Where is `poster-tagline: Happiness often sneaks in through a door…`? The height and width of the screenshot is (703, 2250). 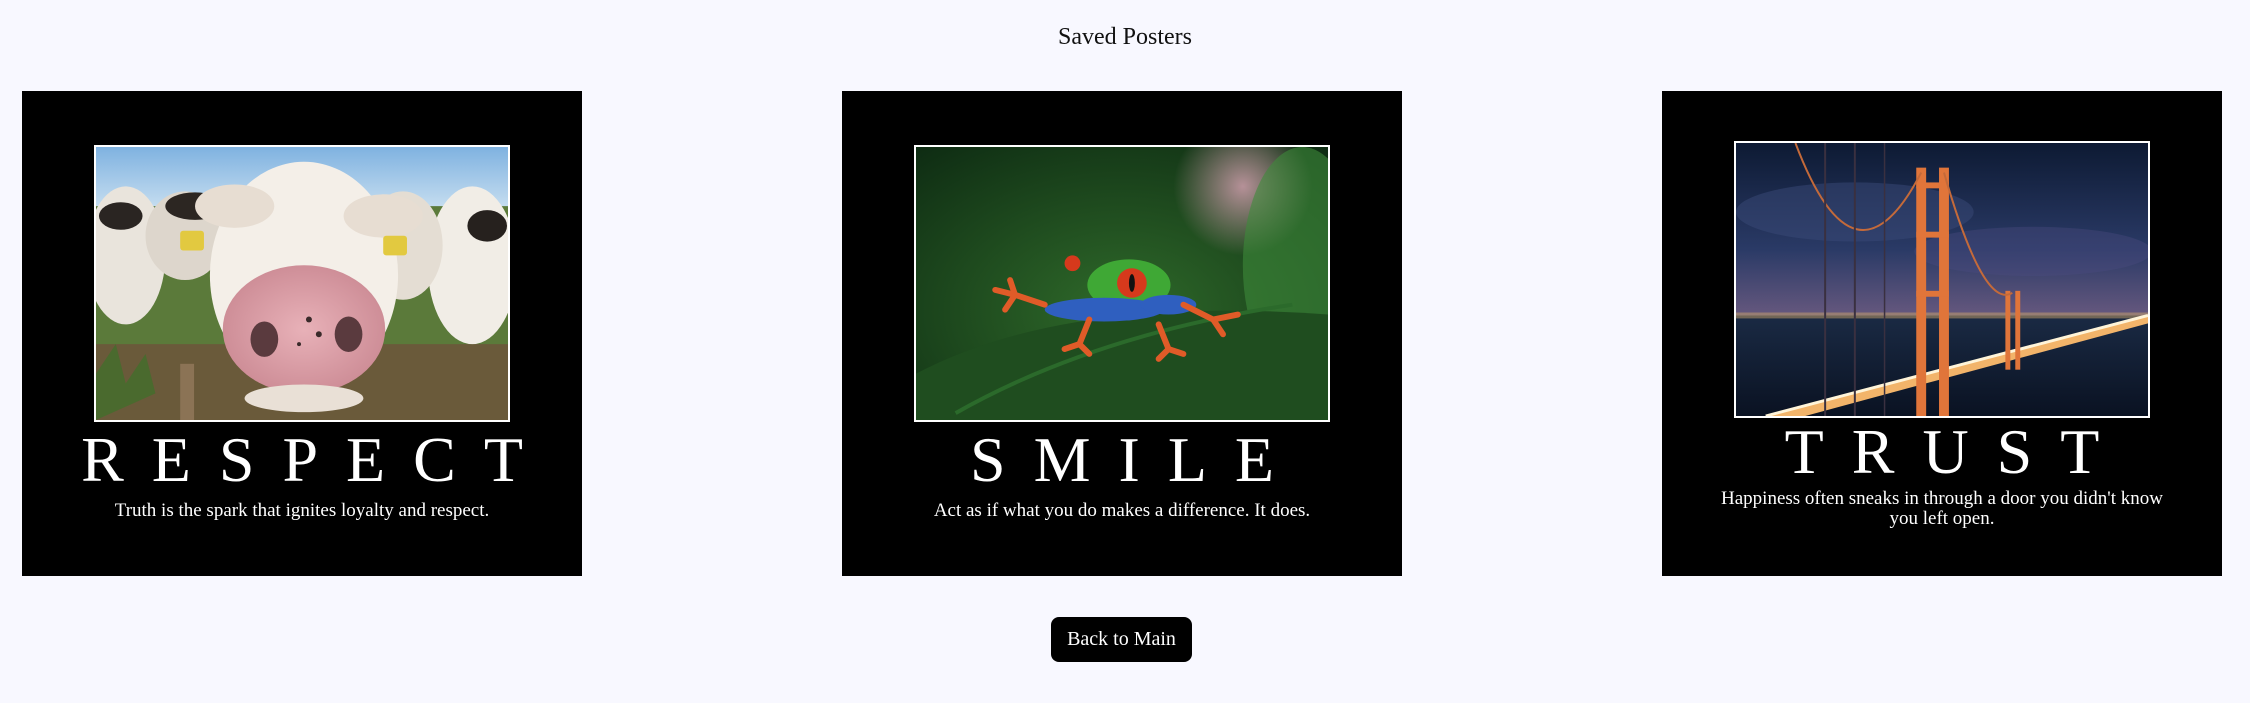 poster-tagline: Happiness often sneaks in through a door… is located at coordinates (1942, 508).